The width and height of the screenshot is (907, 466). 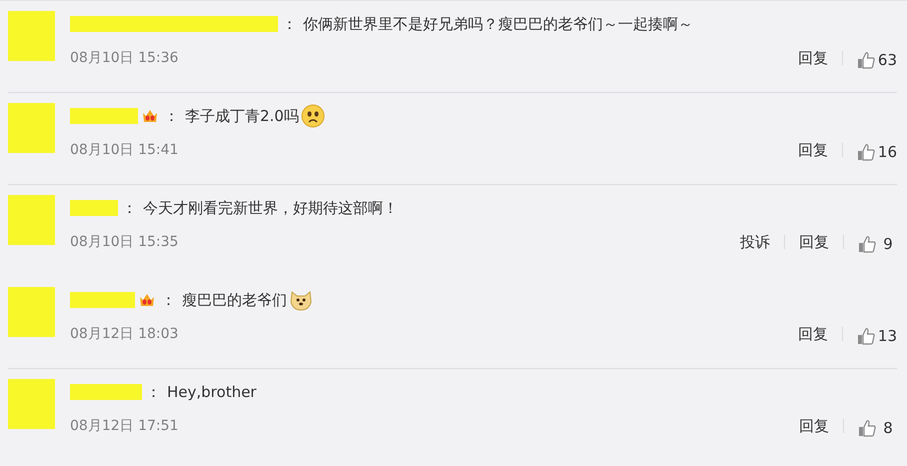 I want to click on comment-text: 李子成丁青2.0吗, so click(x=242, y=116).